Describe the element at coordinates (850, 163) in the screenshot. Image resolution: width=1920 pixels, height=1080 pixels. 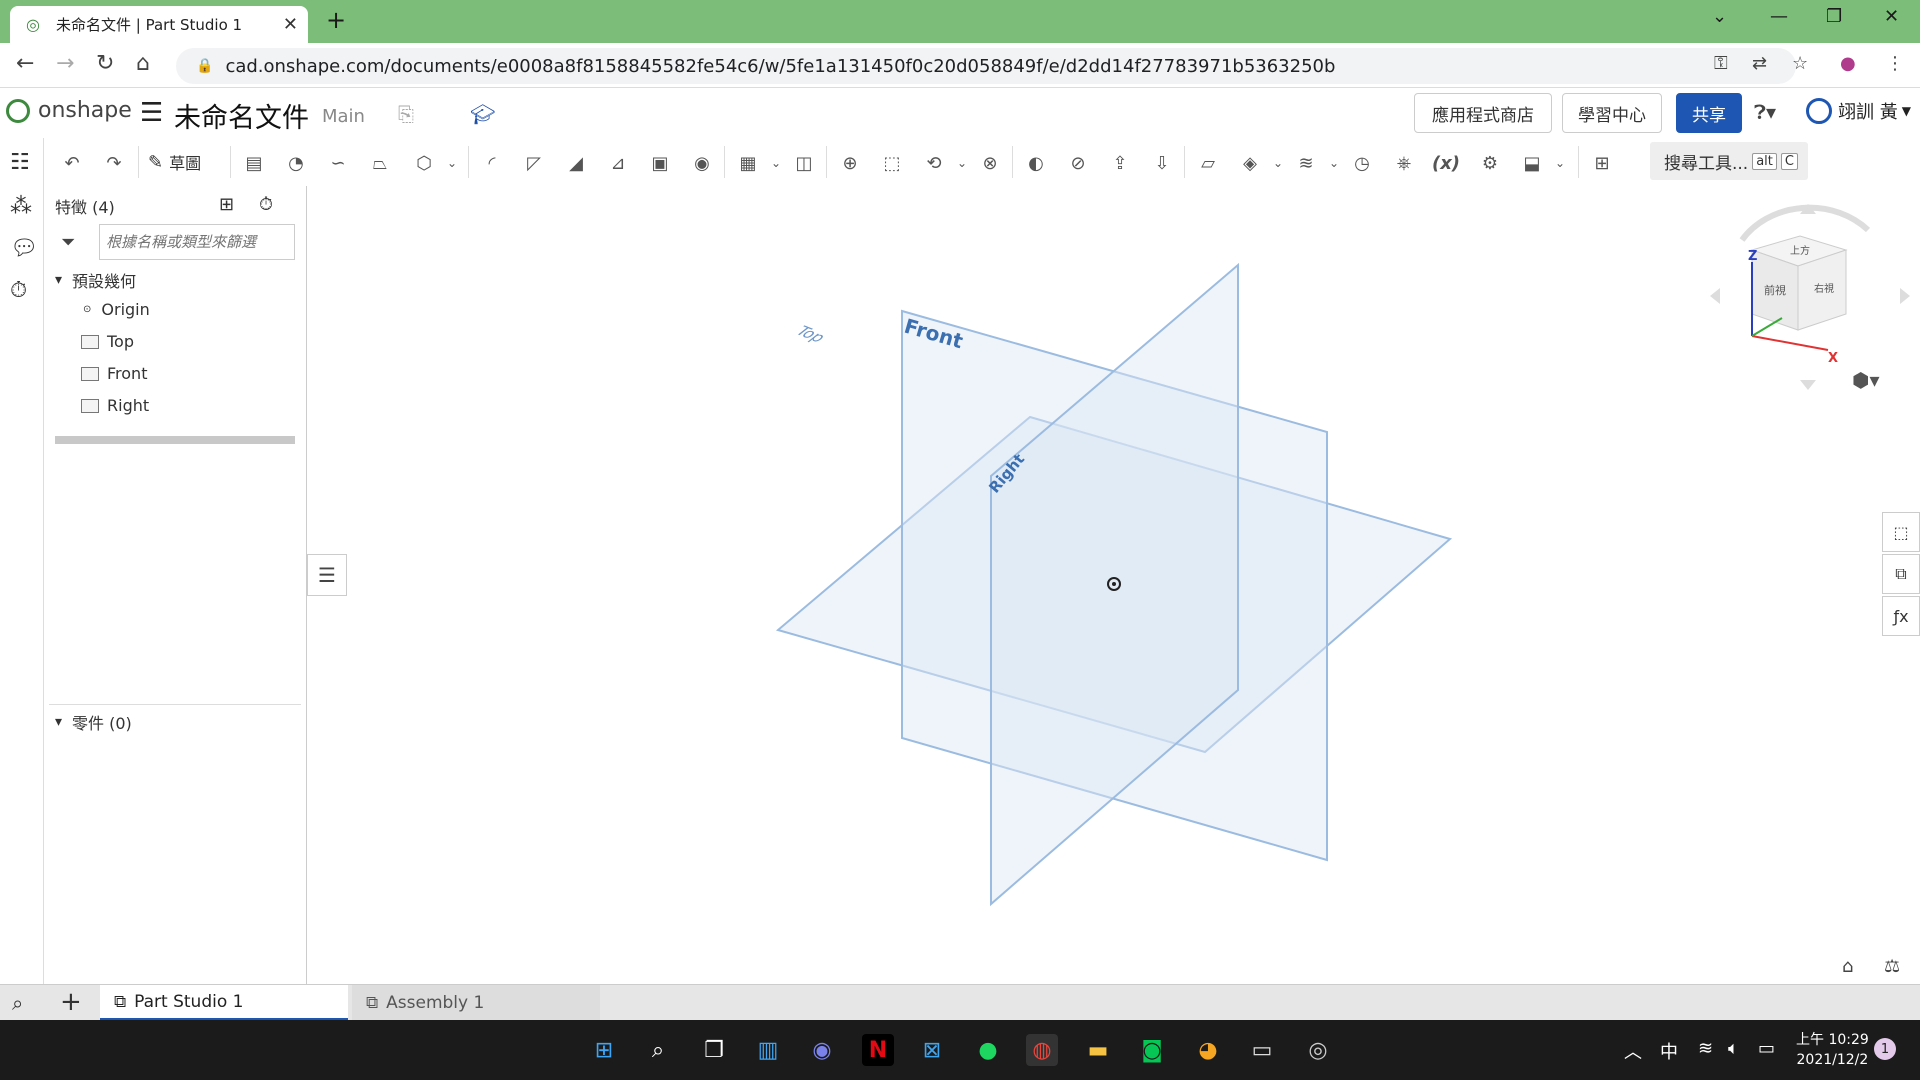
I see `boolean-icon: ⊕` at that location.